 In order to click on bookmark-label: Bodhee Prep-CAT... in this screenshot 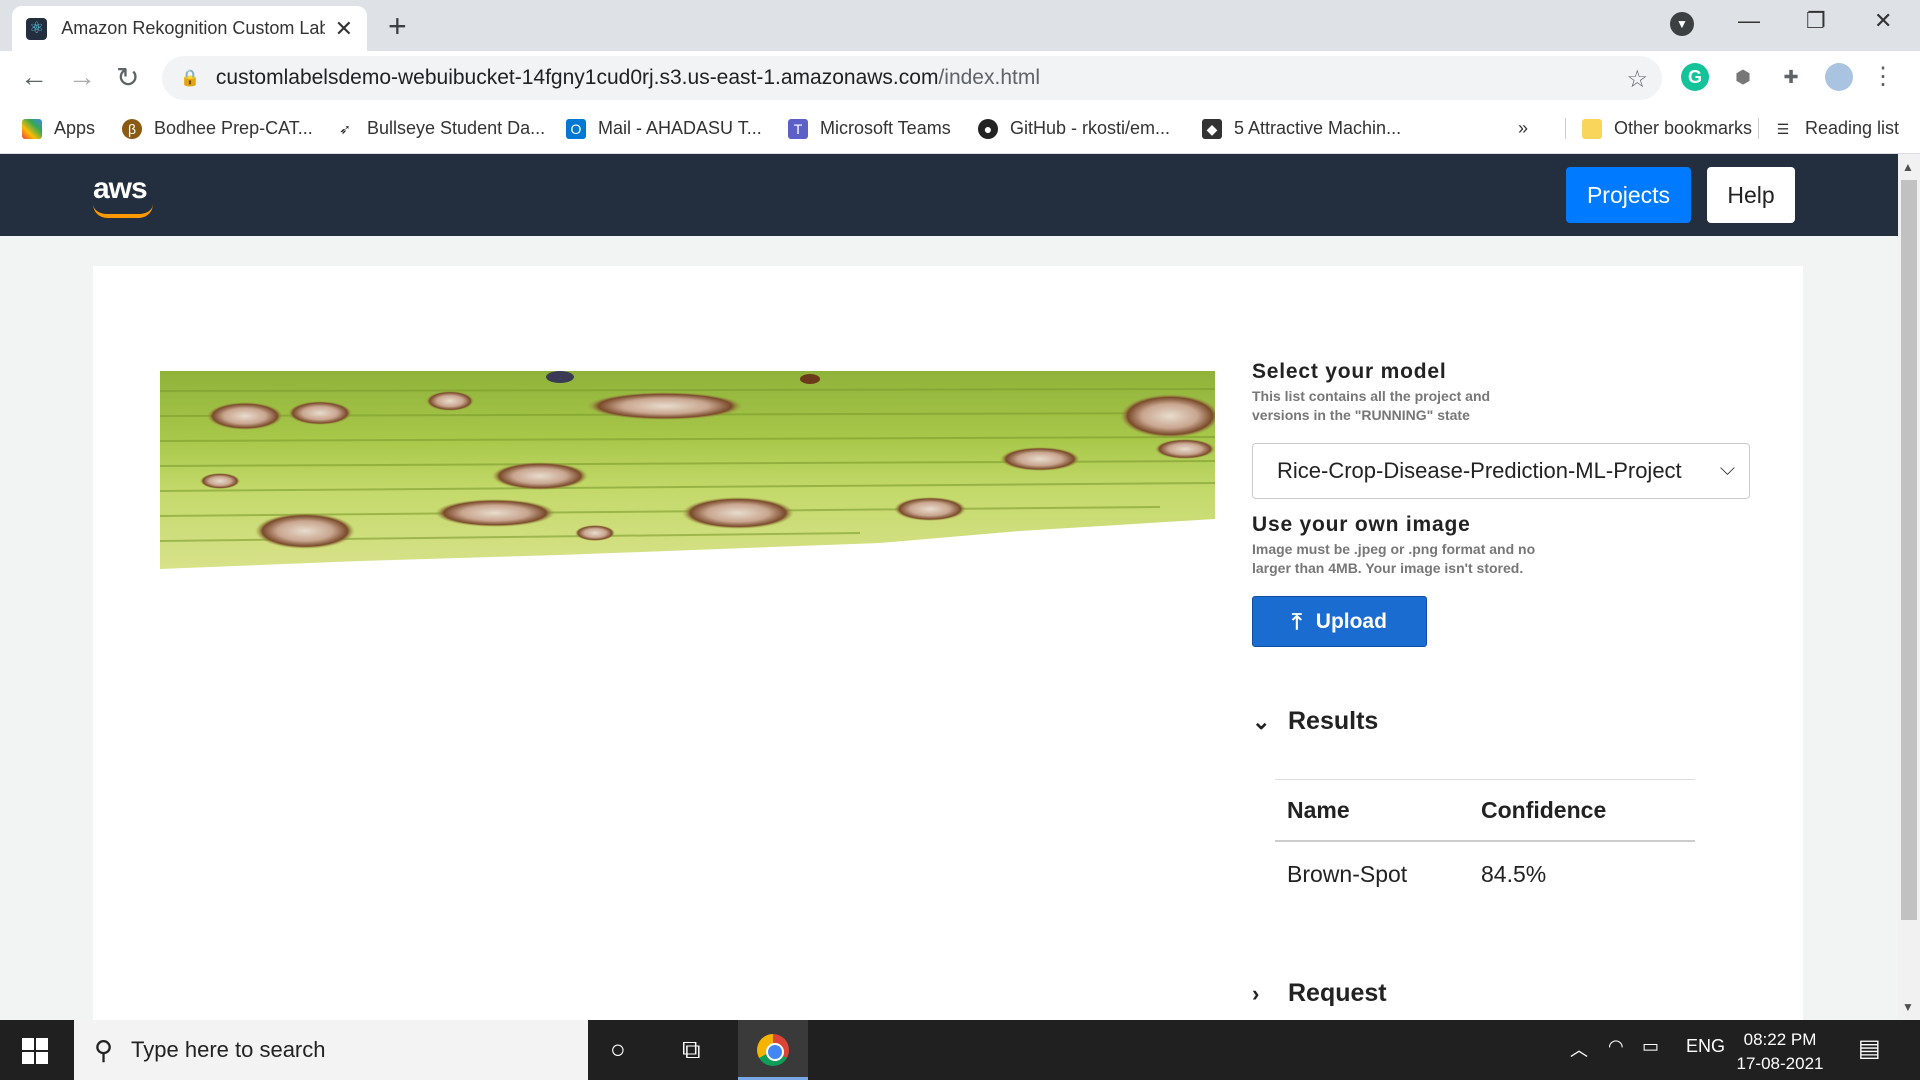, I will do `click(233, 128)`.